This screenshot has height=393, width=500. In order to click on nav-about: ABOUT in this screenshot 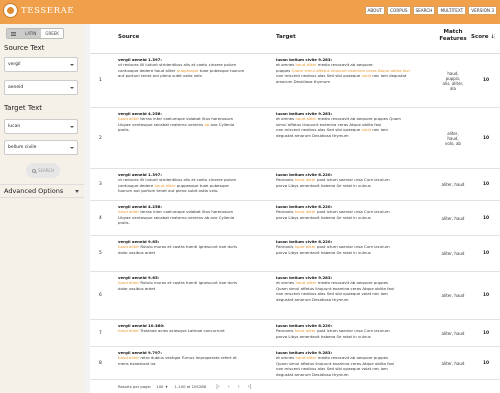, I will do `click(375, 10)`.